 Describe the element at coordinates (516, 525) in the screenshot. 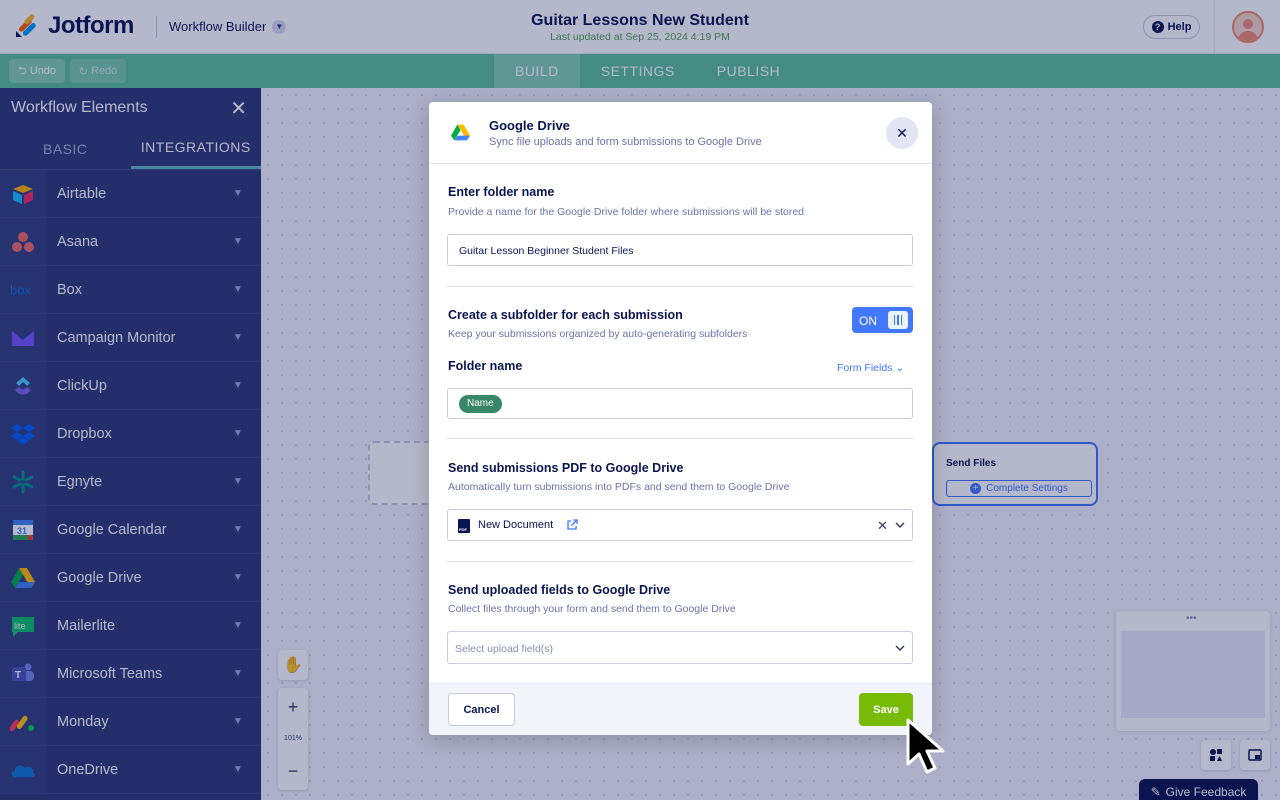

I see `selected-document: New Document` at that location.